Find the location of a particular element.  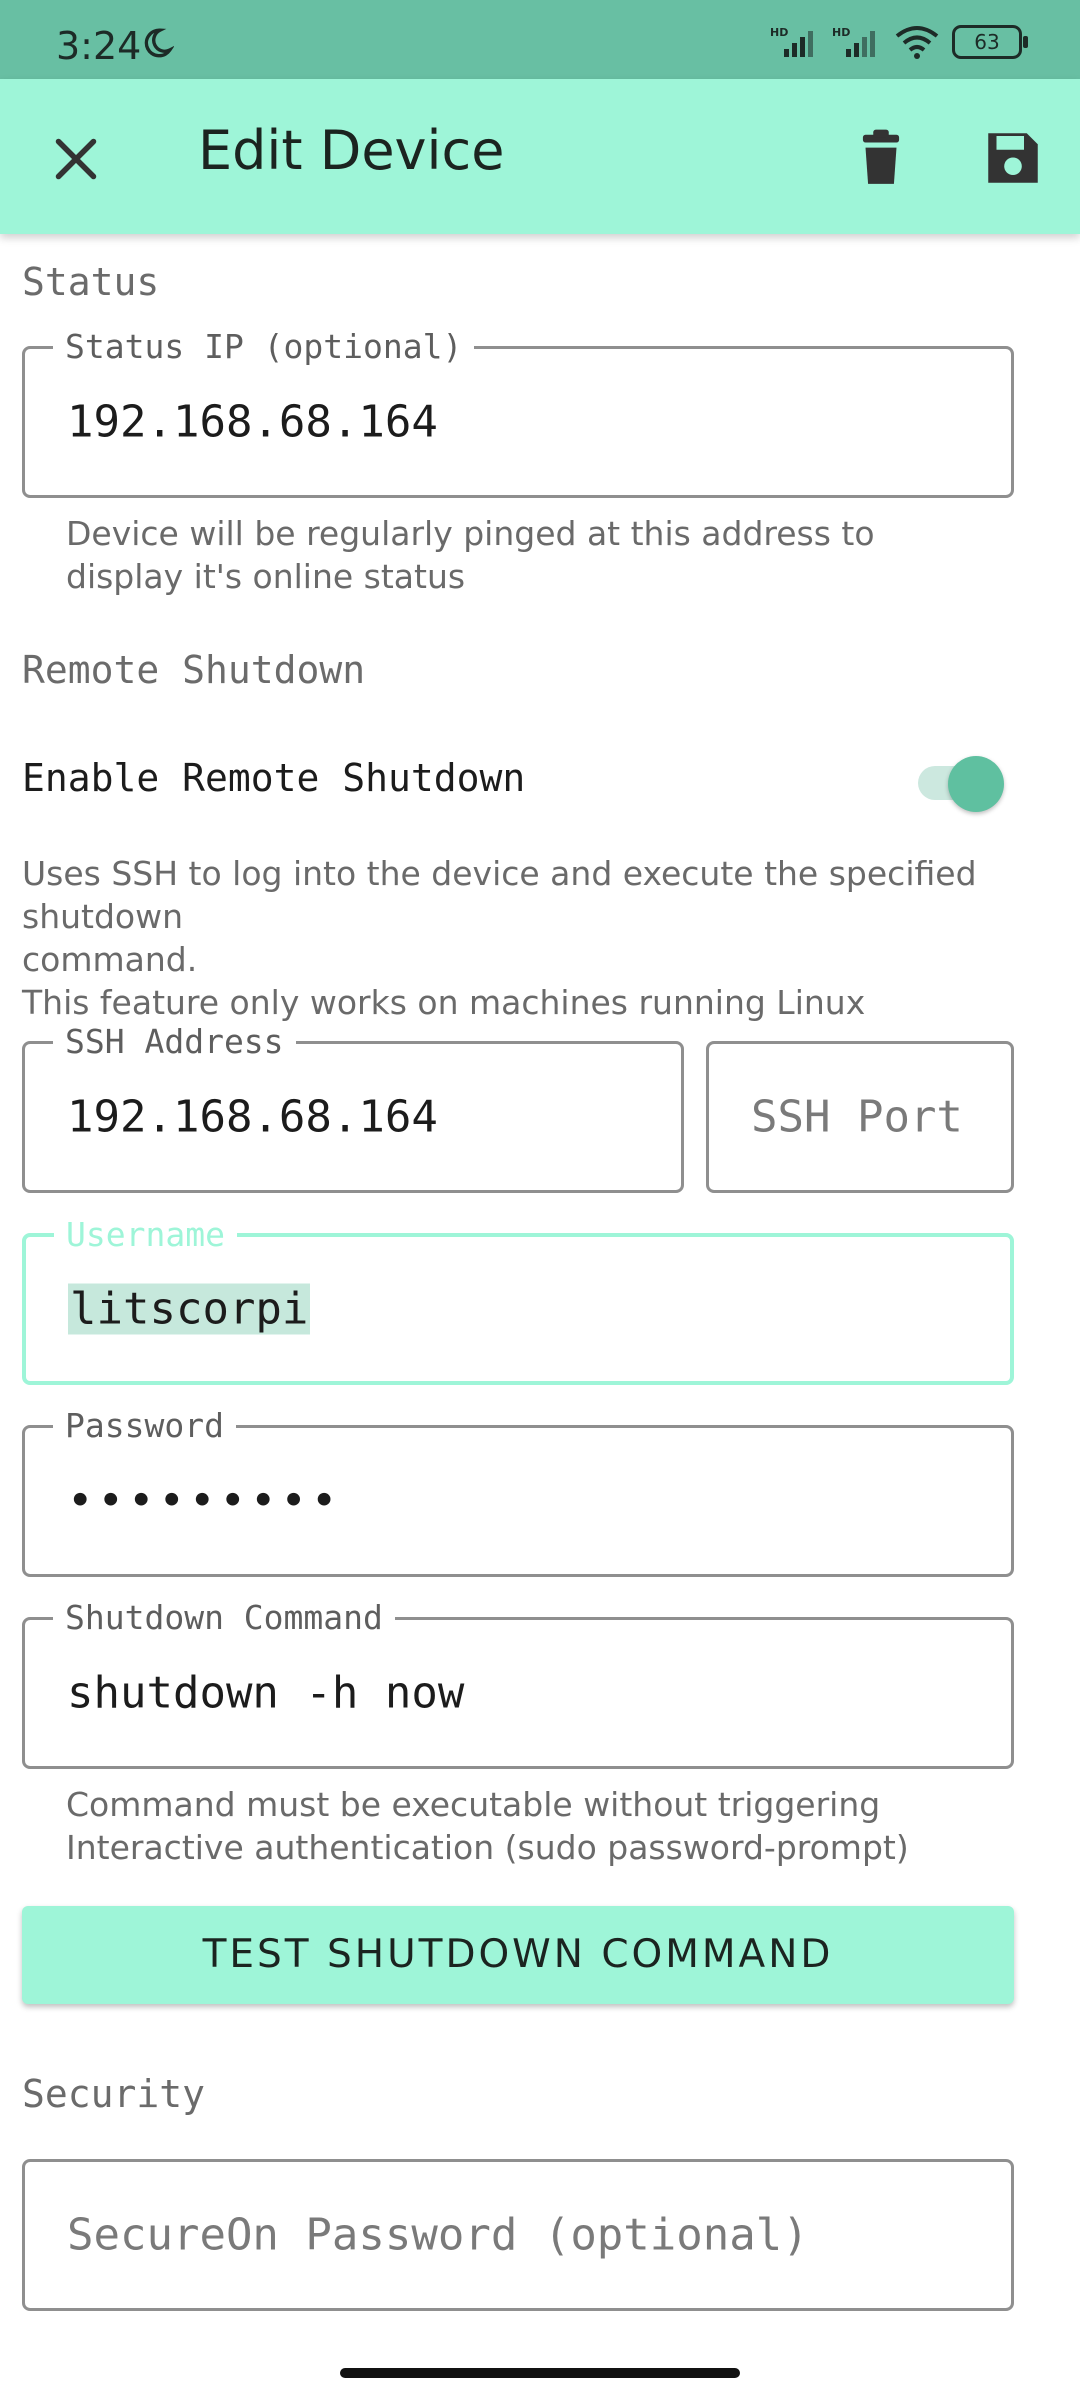

delete-trash-icon is located at coordinates (881, 158).